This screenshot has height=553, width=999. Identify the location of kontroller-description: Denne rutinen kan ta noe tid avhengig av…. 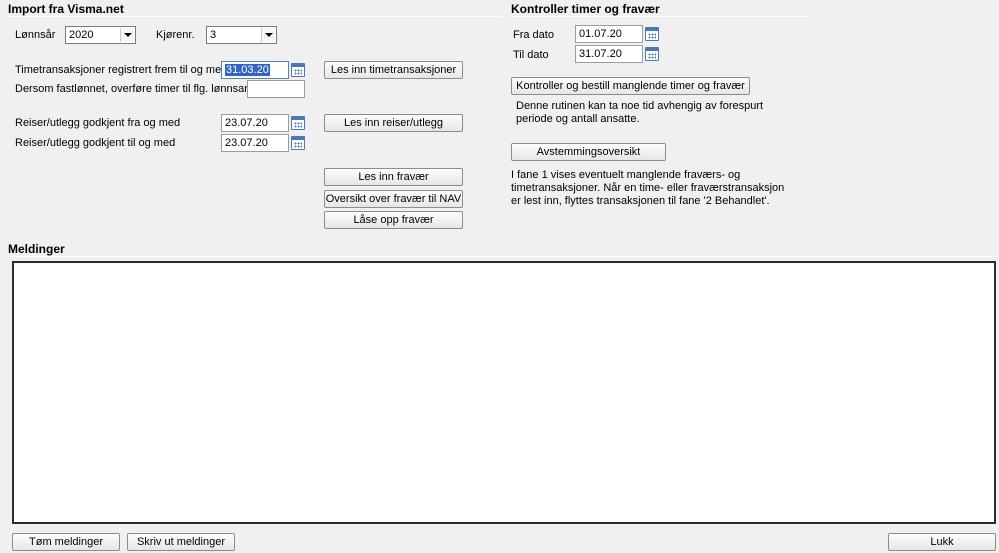
(639, 113).